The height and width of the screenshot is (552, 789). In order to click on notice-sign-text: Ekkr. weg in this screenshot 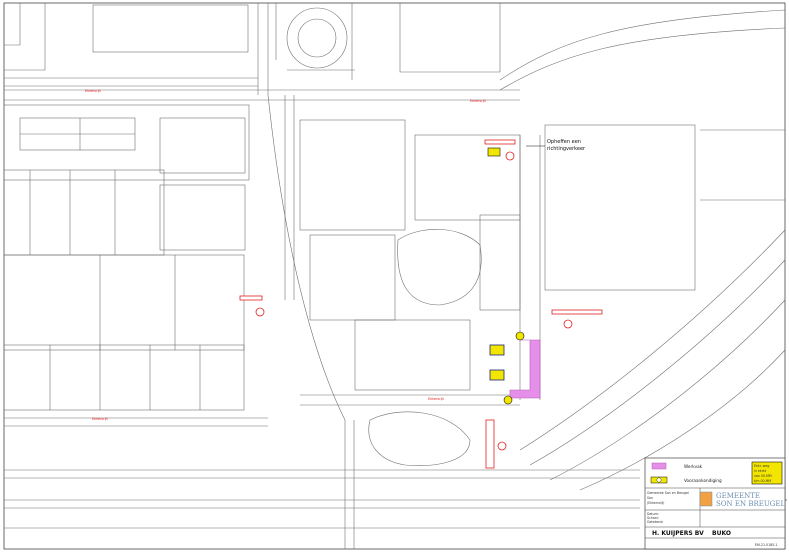, I will do `click(761, 466)`.